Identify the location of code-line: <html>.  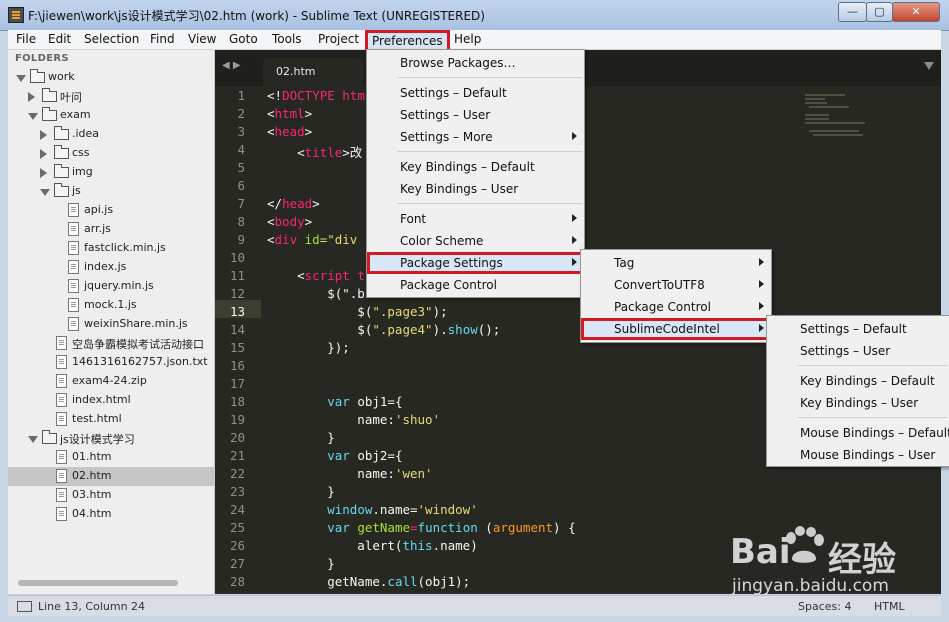
(289, 113).